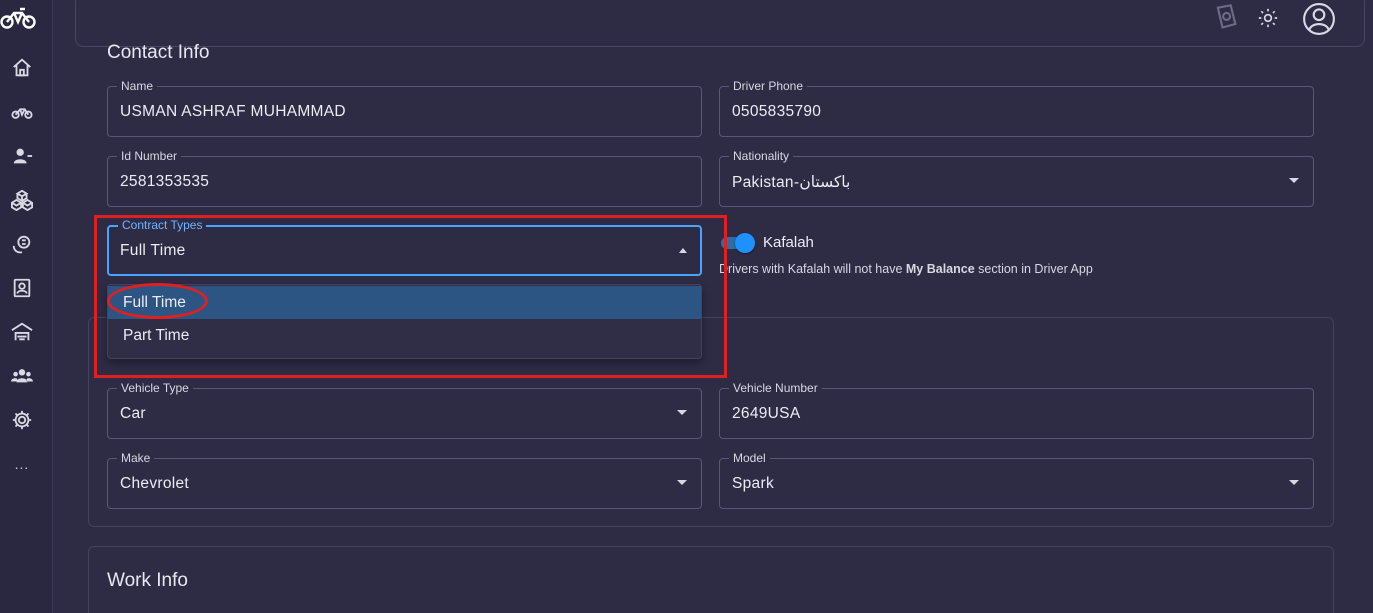 Image resolution: width=1373 pixels, height=613 pixels. What do you see at coordinates (233, 111) in the screenshot?
I see `name-value: USMAN ASHRAF MUHAMMAD` at bounding box center [233, 111].